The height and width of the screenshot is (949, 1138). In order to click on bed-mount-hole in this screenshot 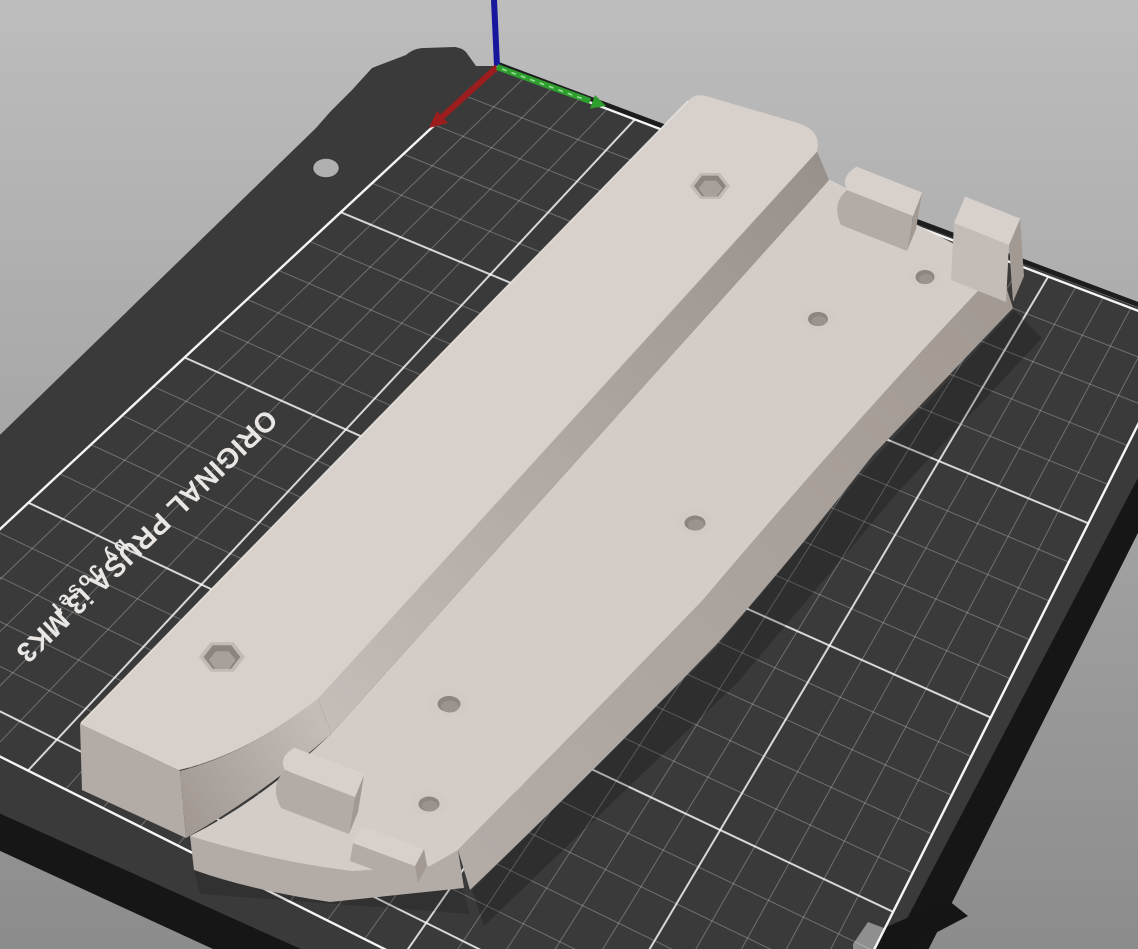, I will do `click(326, 168)`.